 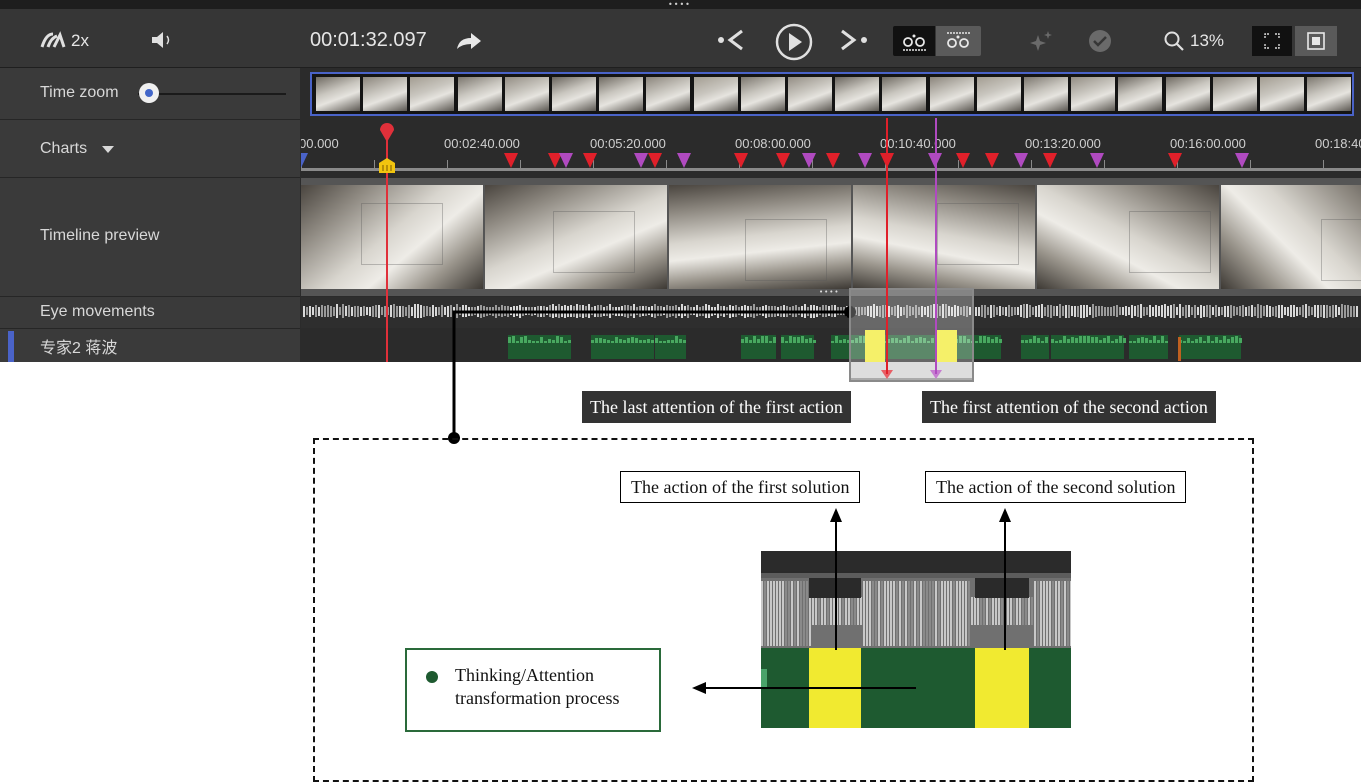 I want to click on window-resize-grip: ••••, so click(x=680, y=4).